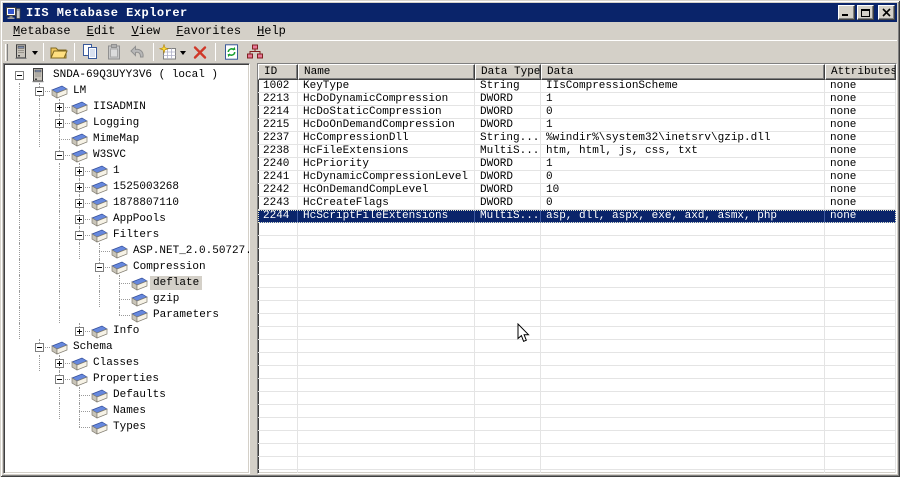 Image resolution: width=900 pixels, height=477 pixels. What do you see at coordinates (577, 125) in the screenshot?
I see `property-row-2215: 2215 HcDoOnDemandCompression DWORD 1 none` at bounding box center [577, 125].